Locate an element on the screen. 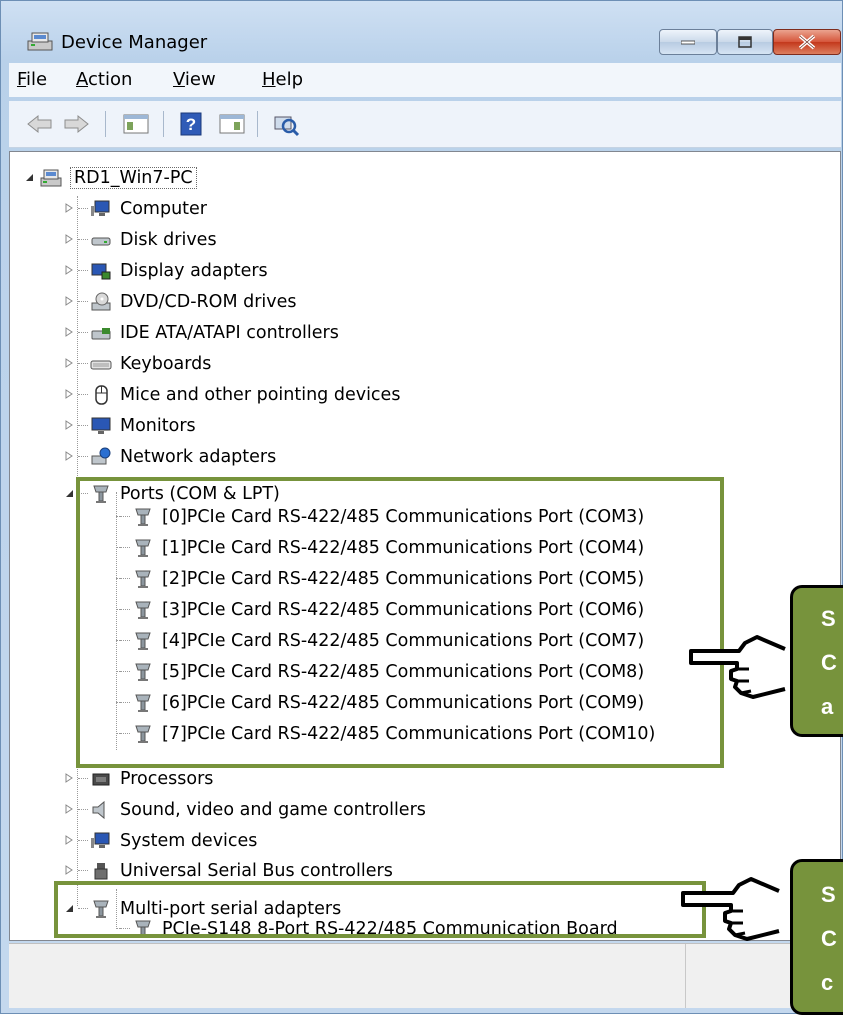 The image size is (843, 1015). ports-callout: S C a is located at coordinates (816, 661).